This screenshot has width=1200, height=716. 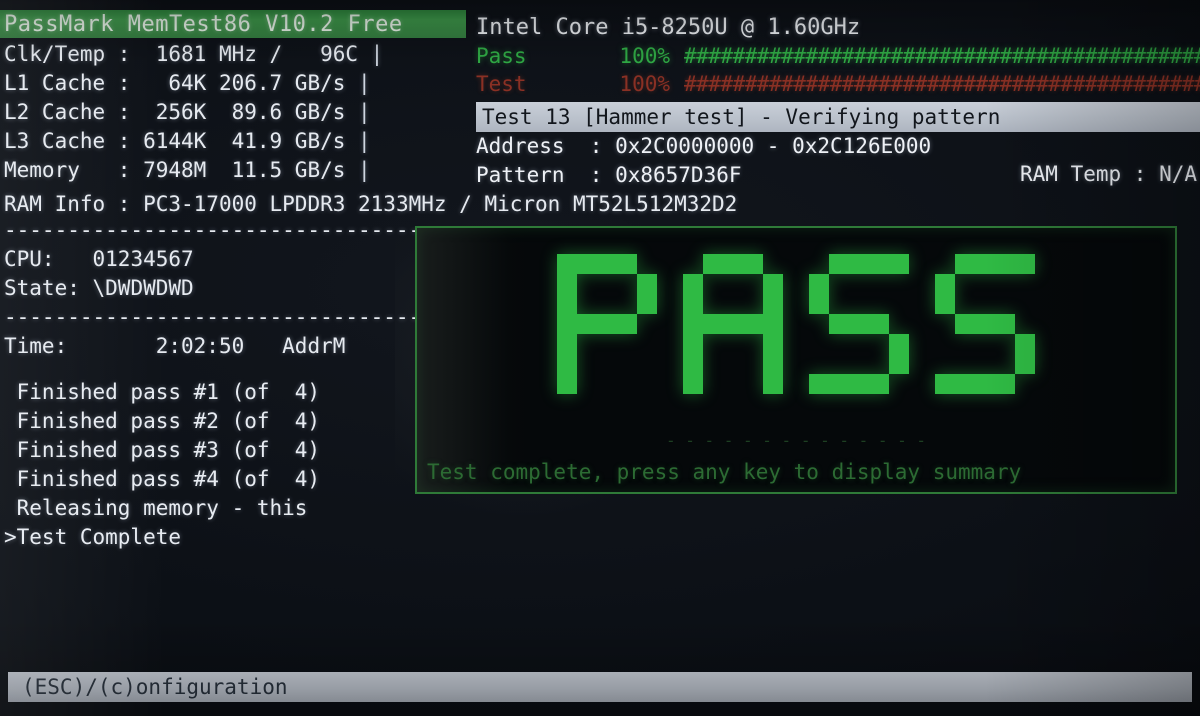 What do you see at coordinates (187, 346) in the screenshot?
I see `time-value: 2:02:50` at bounding box center [187, 346].